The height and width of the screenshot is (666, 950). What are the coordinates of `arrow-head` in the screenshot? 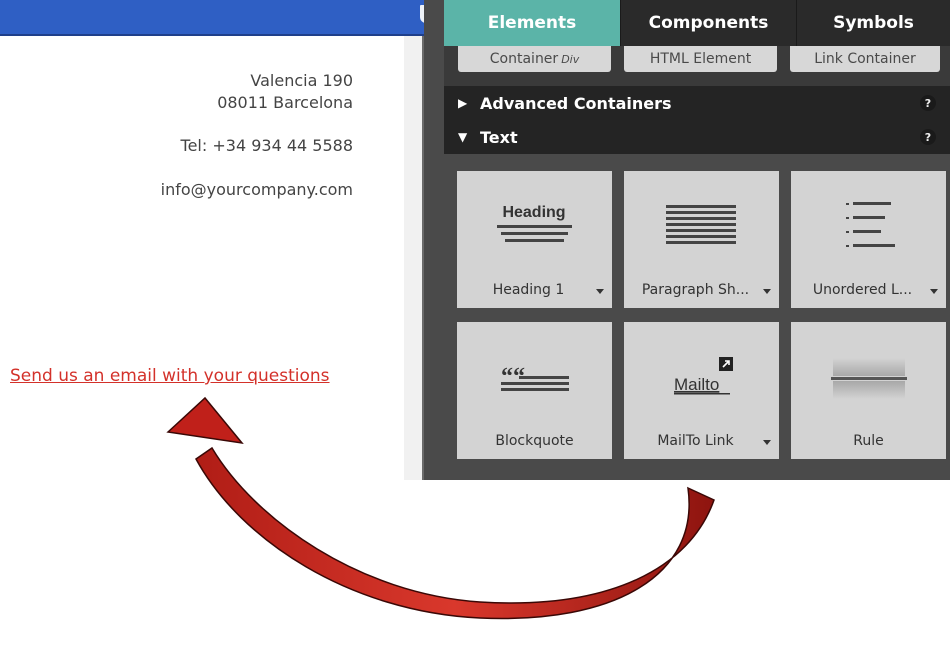 It's located at (205, 420).